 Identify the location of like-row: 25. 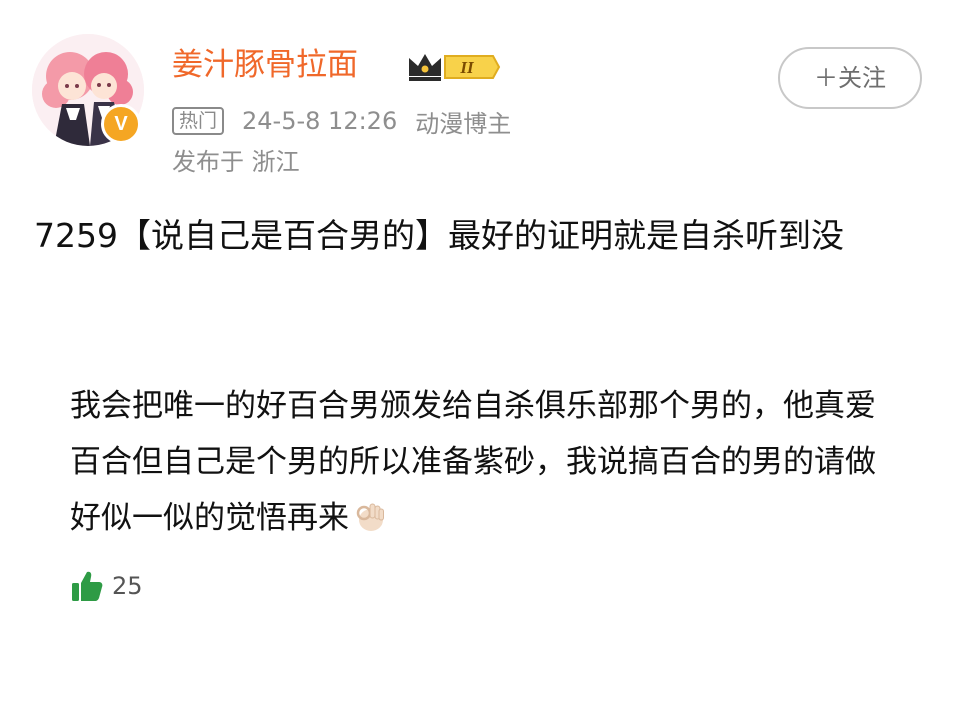
(106, 586).